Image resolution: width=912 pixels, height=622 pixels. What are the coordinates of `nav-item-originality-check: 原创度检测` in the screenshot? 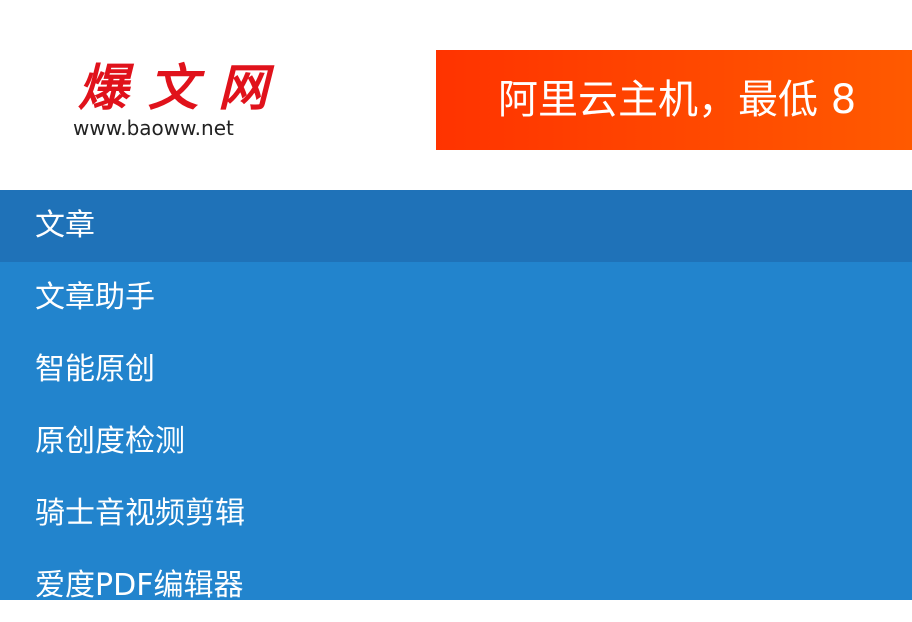 It's located at (456, 442).